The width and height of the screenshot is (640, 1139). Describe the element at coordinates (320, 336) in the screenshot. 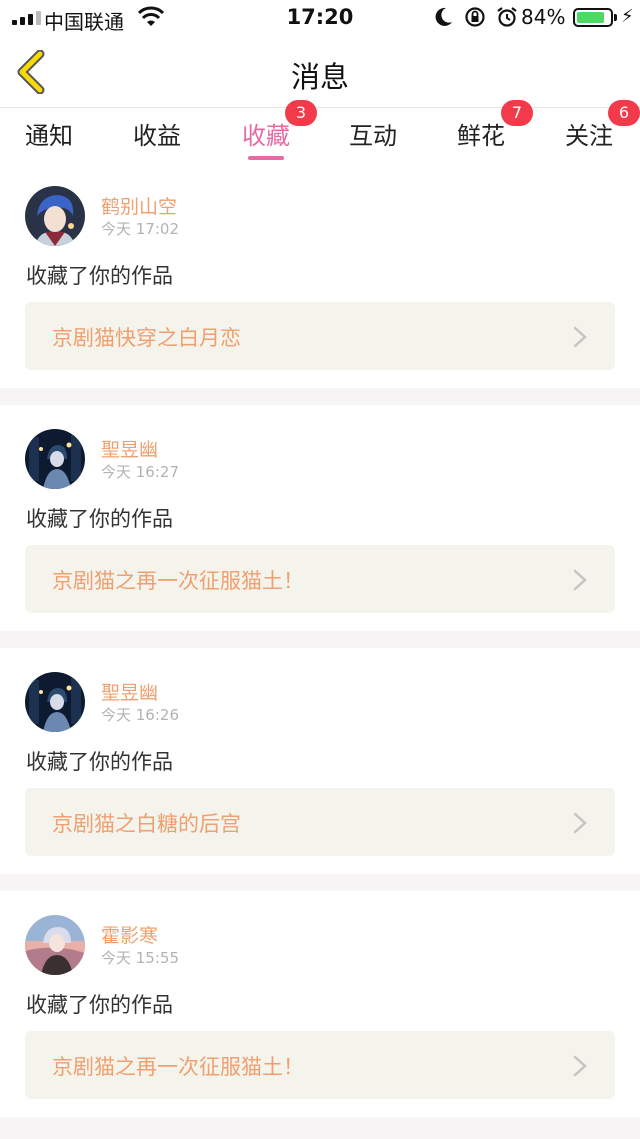

I see `work-link: 京剧猫快穿之白月恋` at that location.